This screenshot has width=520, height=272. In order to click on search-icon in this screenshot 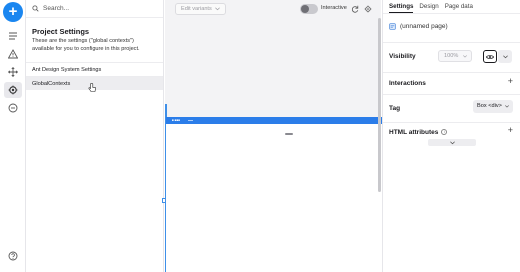, I will do `click(35, 8)`.